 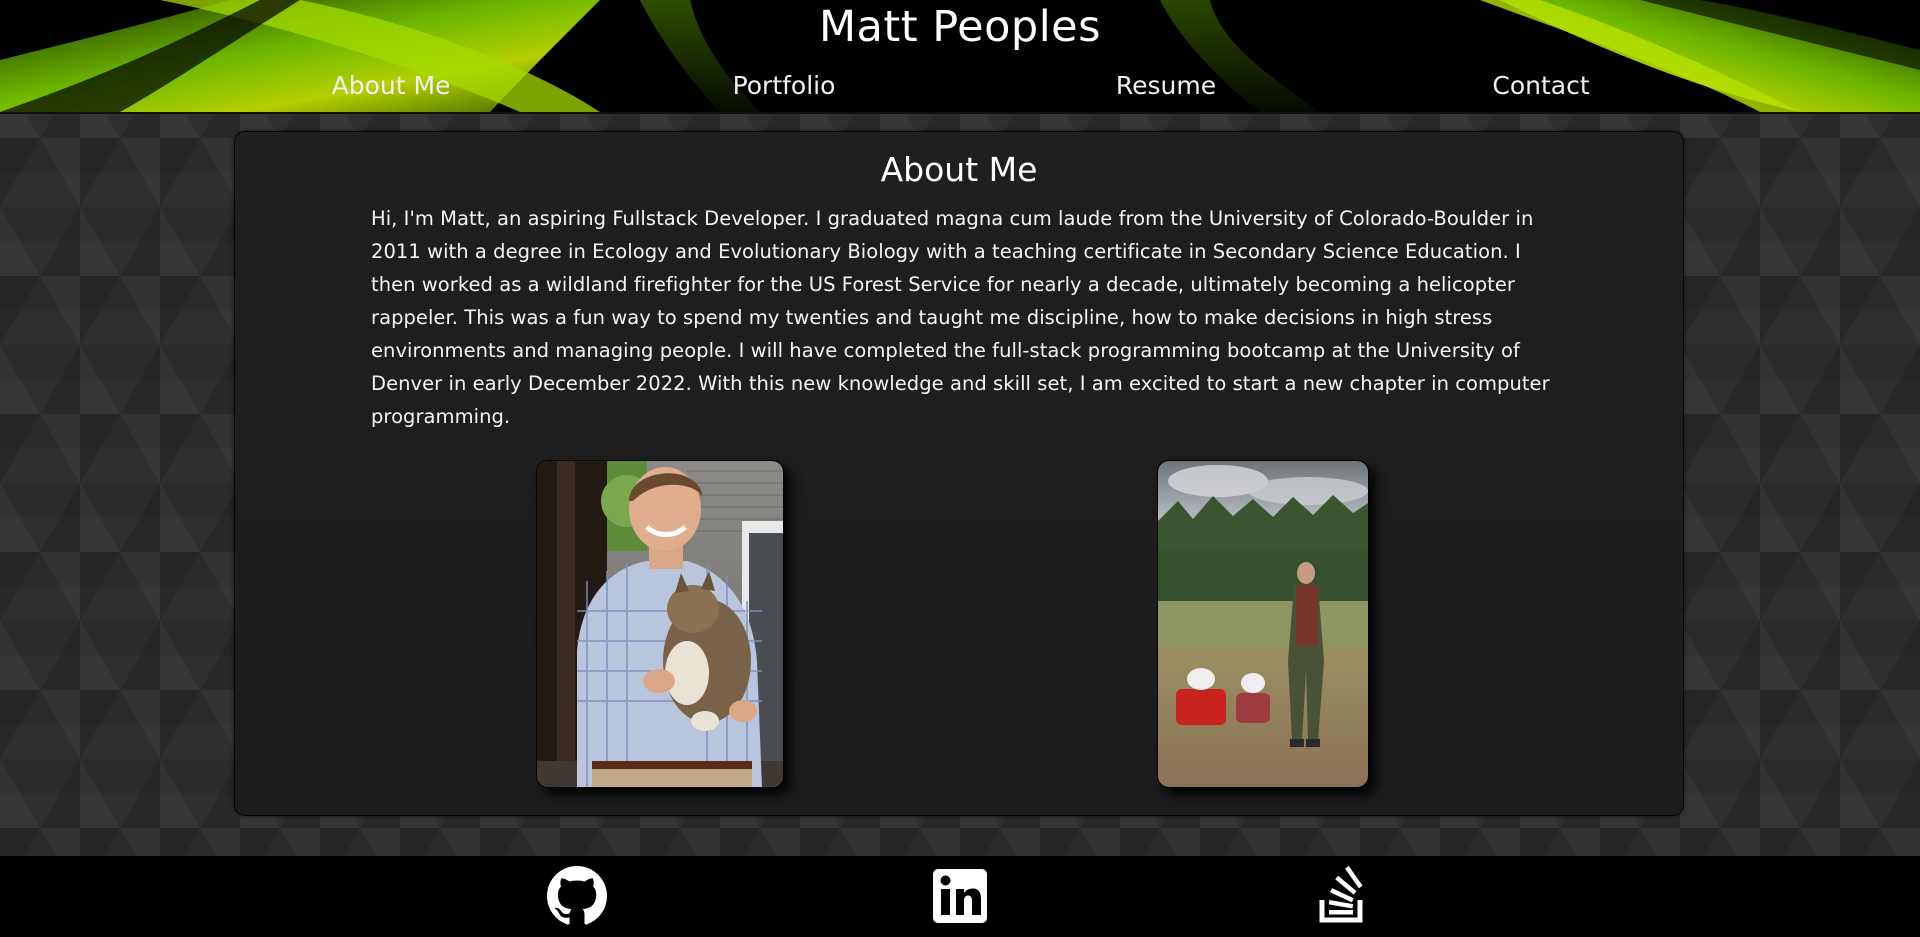 I want to click on github-link, so click(x=577, y=896).